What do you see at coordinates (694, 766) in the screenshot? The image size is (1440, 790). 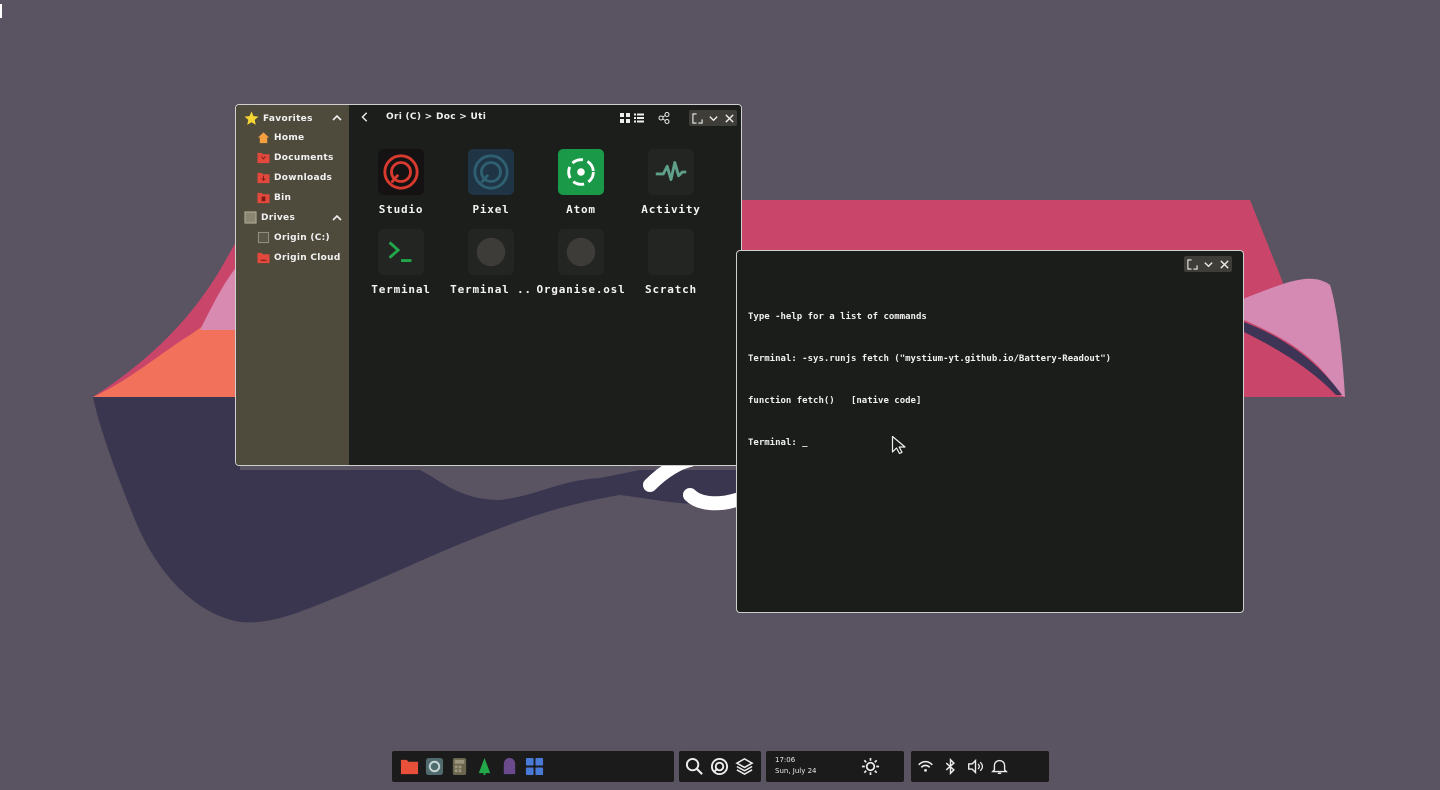 I see `search-icon` at bounding box center [694, 766].